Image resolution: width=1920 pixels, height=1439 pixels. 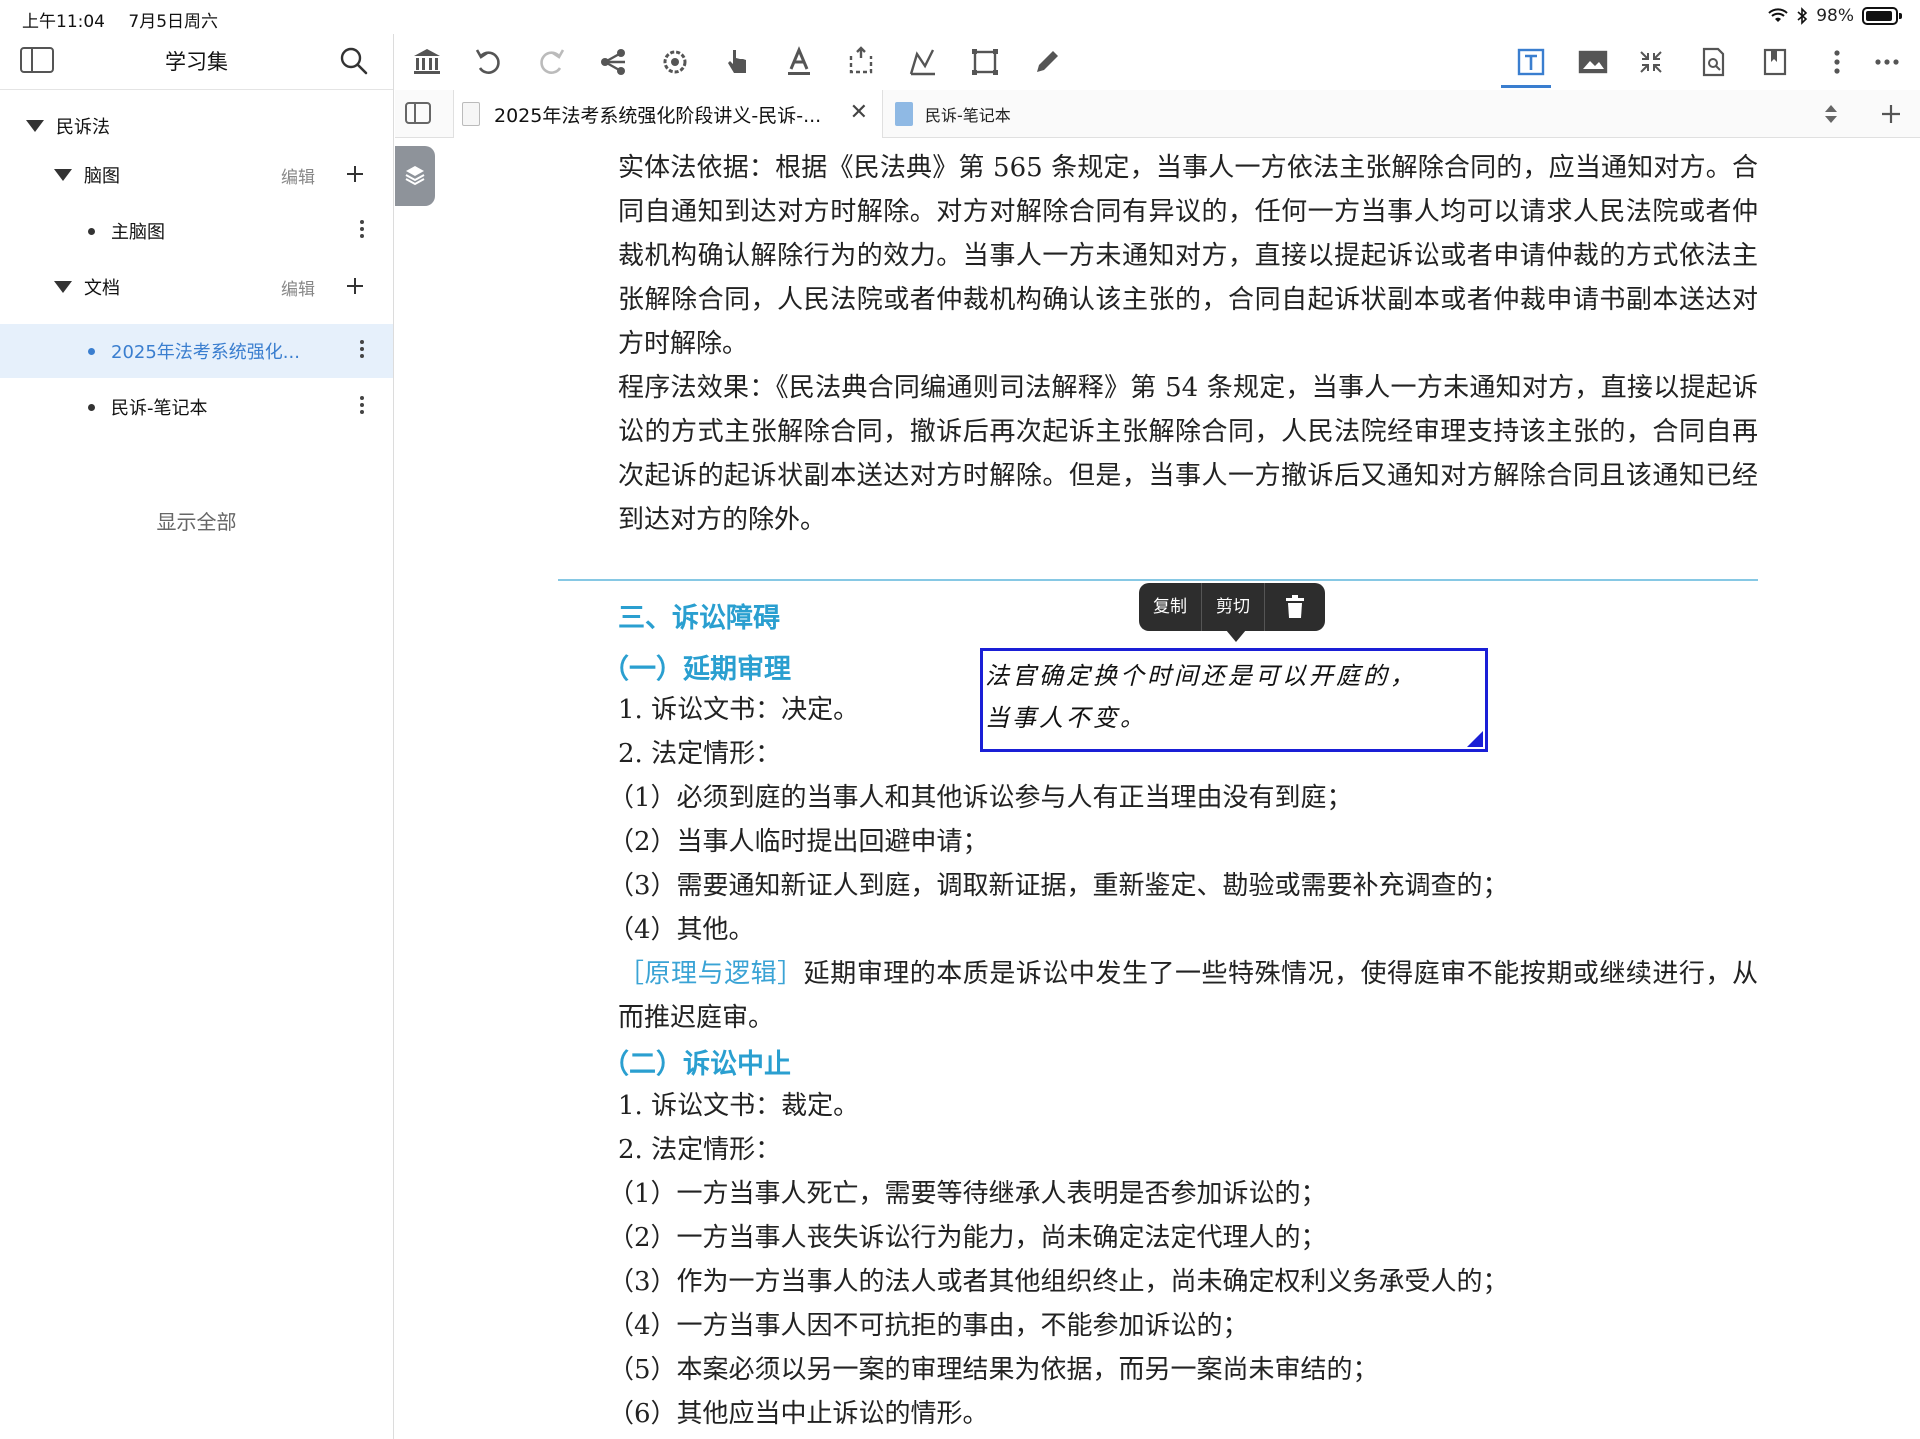 I want to click on tab-notebook: 民诉-笔记本, so click(x=1058, y=114).